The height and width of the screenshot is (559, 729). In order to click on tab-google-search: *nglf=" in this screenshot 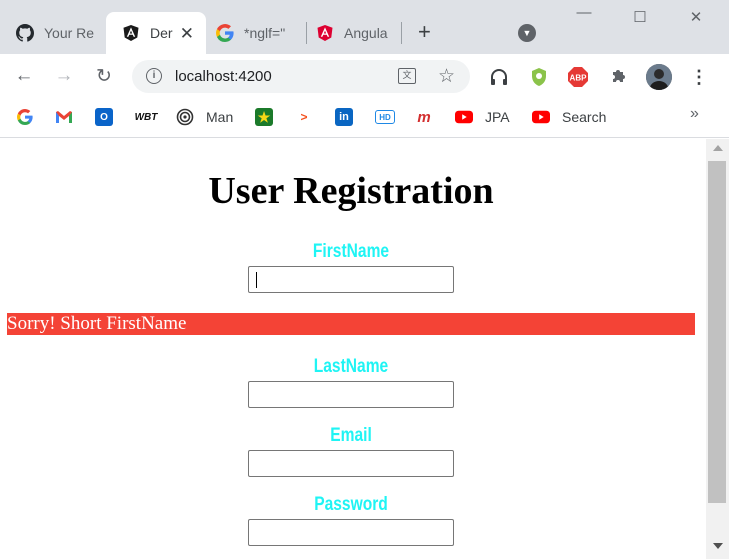, I will do `click(253, 33)`.